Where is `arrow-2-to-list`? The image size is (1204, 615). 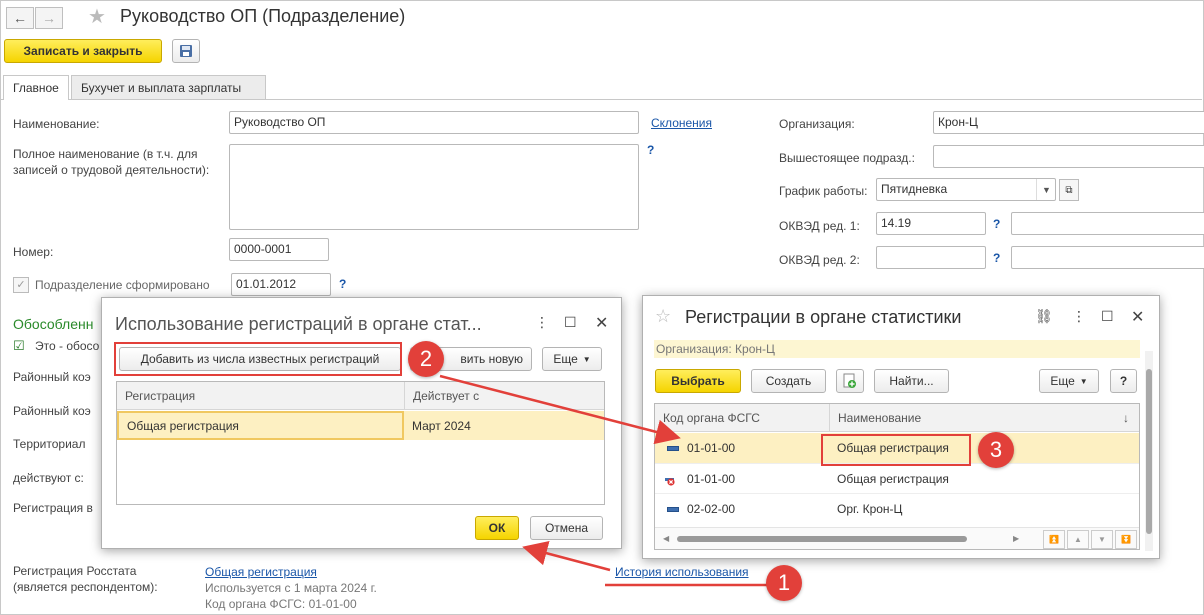
arrow-2-to-list is located at coordinates (560, 409).